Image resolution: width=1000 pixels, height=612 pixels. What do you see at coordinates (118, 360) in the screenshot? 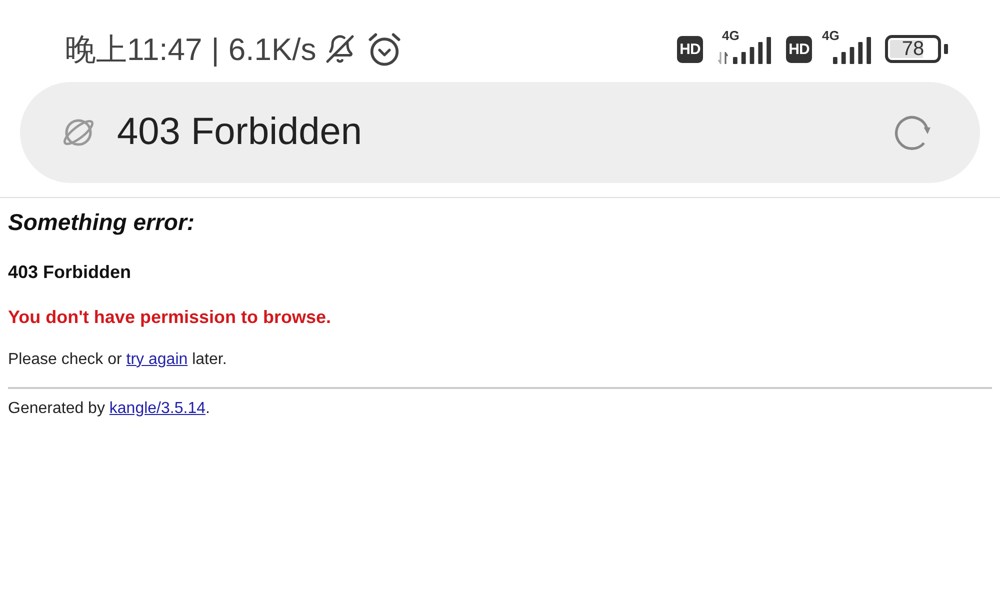
I see `retry-message: Please check or try again later.` at bounding box center [118, 360].